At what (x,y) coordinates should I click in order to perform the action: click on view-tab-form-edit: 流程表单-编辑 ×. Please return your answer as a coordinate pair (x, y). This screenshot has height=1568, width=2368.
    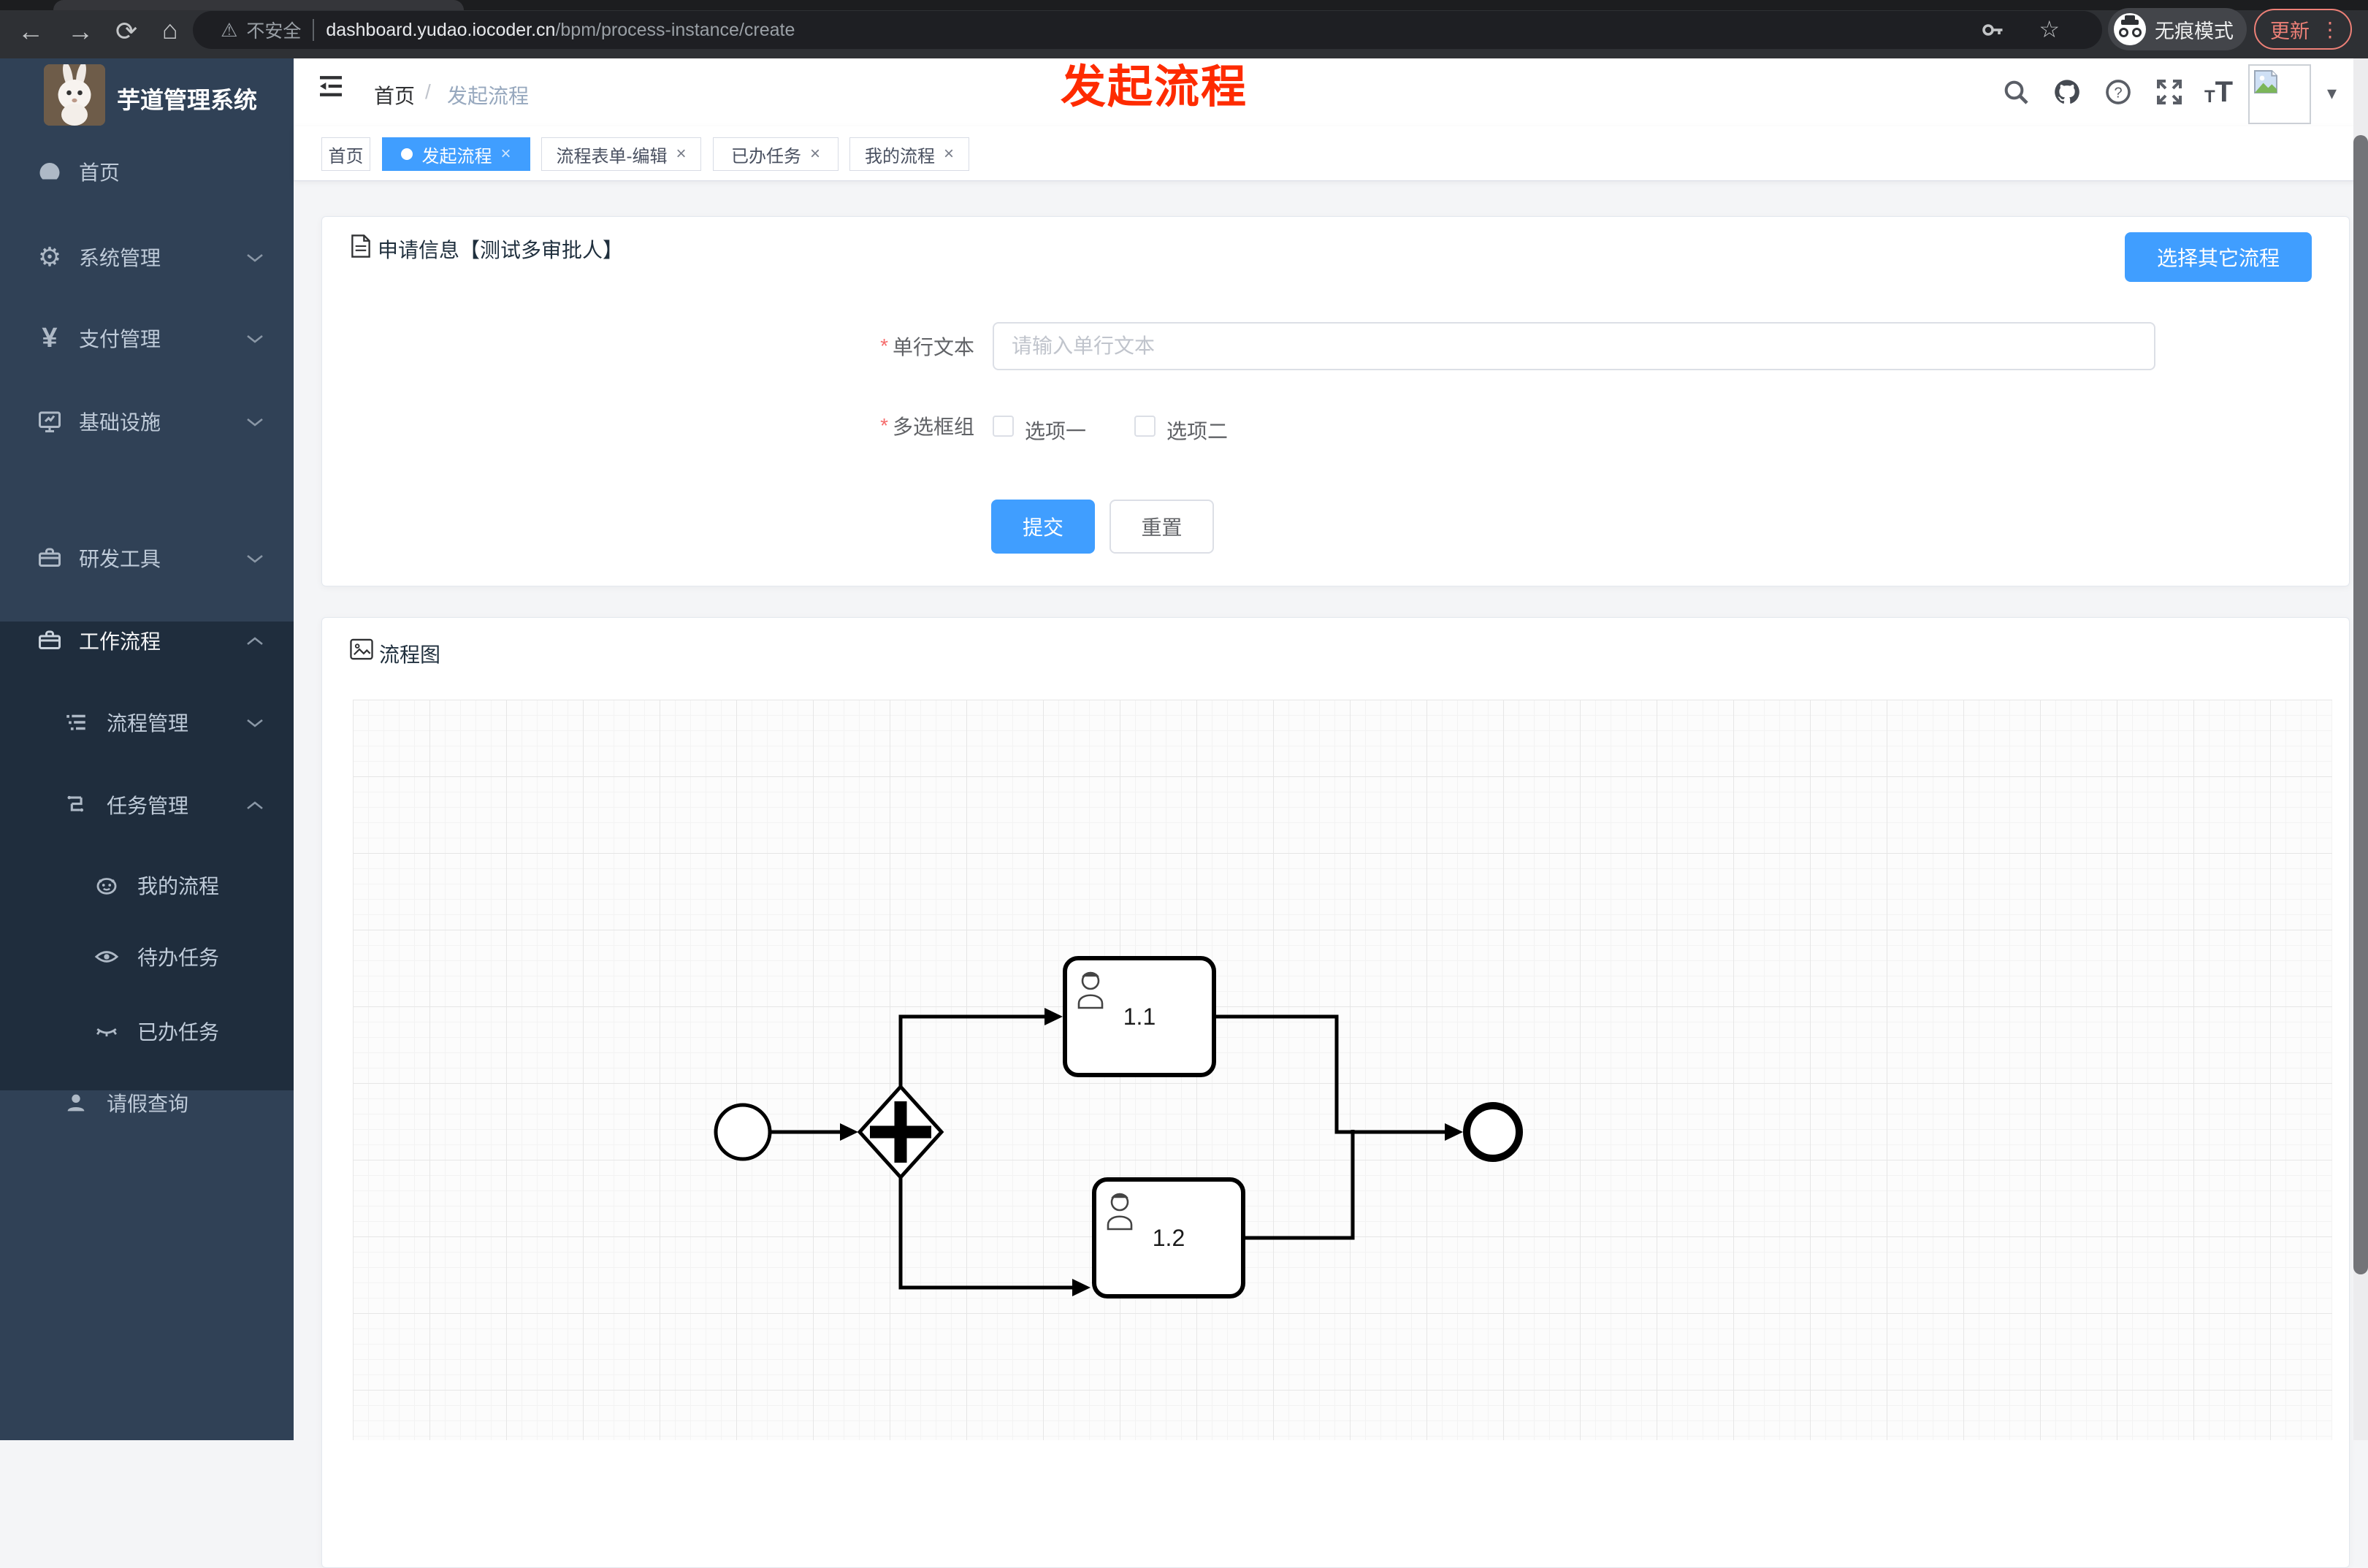
    Looking at the image, I should click on (621, 154).